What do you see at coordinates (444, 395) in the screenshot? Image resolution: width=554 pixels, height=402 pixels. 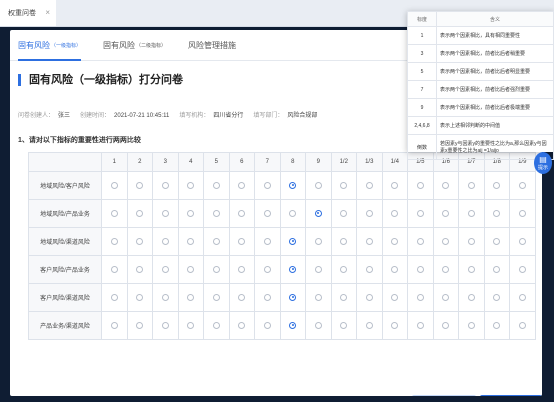 I see `save-button: 保 存` at bounding box center [444, 395].